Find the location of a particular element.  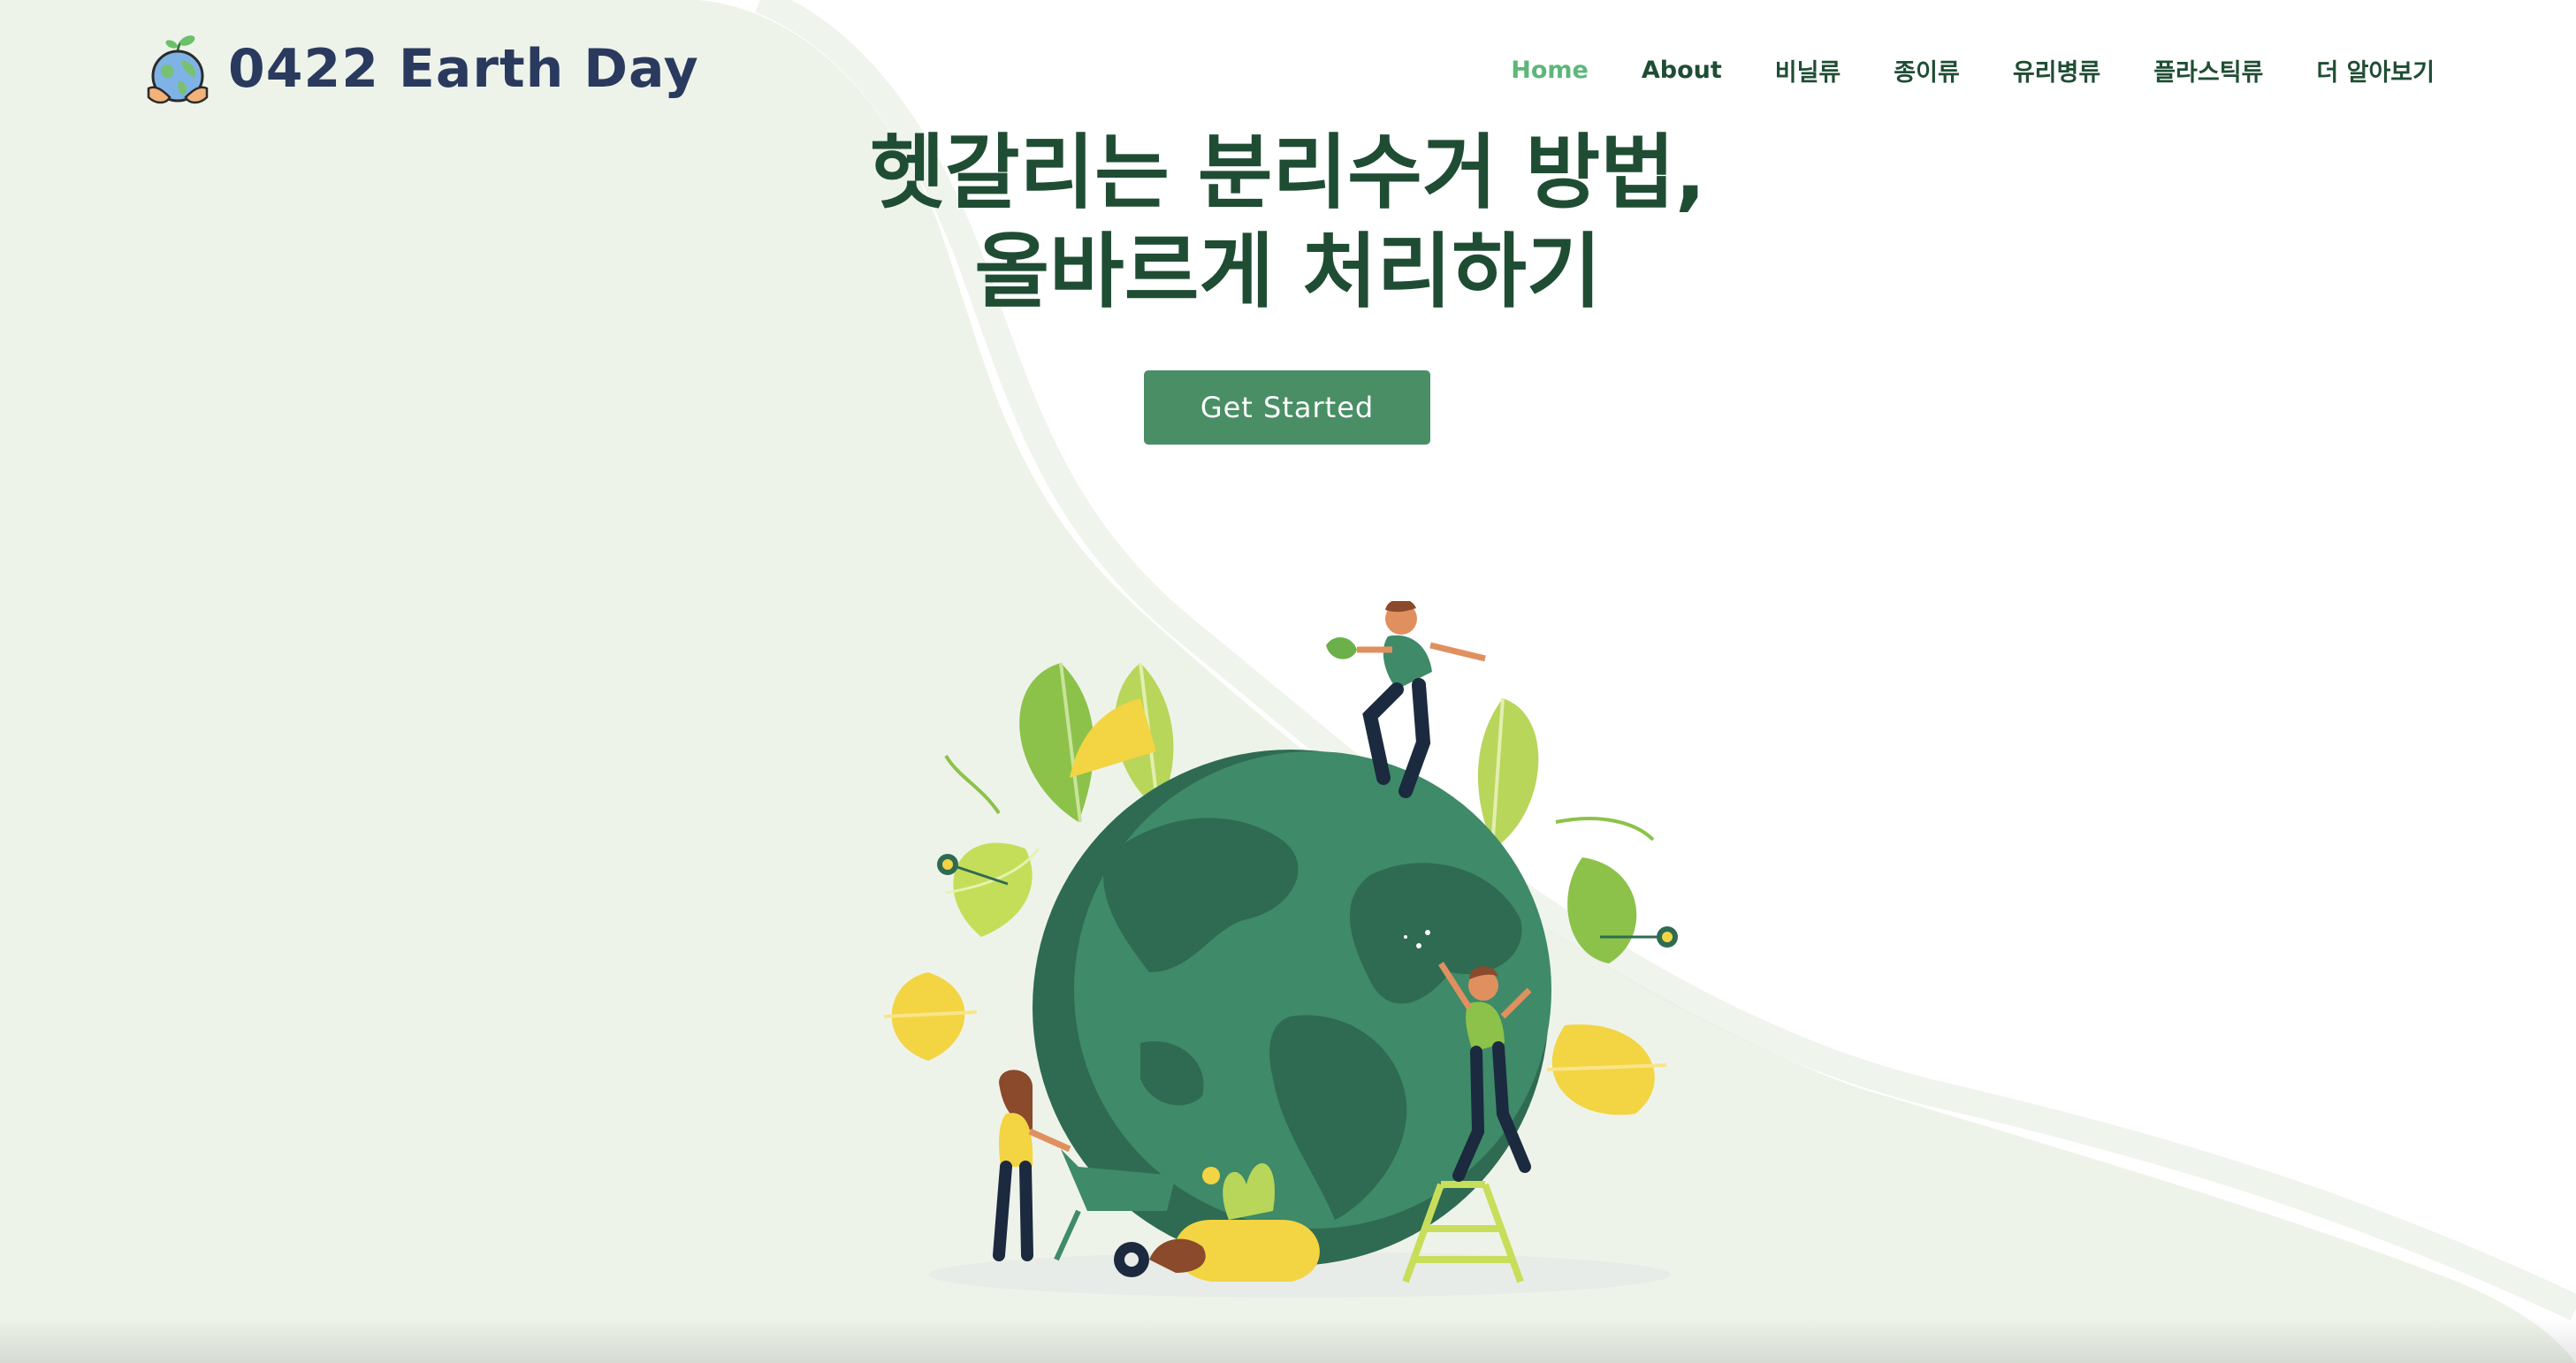

hero-title-line1: 헷갈리는 분리수거 방법, is located at coordinates (1288, 173).